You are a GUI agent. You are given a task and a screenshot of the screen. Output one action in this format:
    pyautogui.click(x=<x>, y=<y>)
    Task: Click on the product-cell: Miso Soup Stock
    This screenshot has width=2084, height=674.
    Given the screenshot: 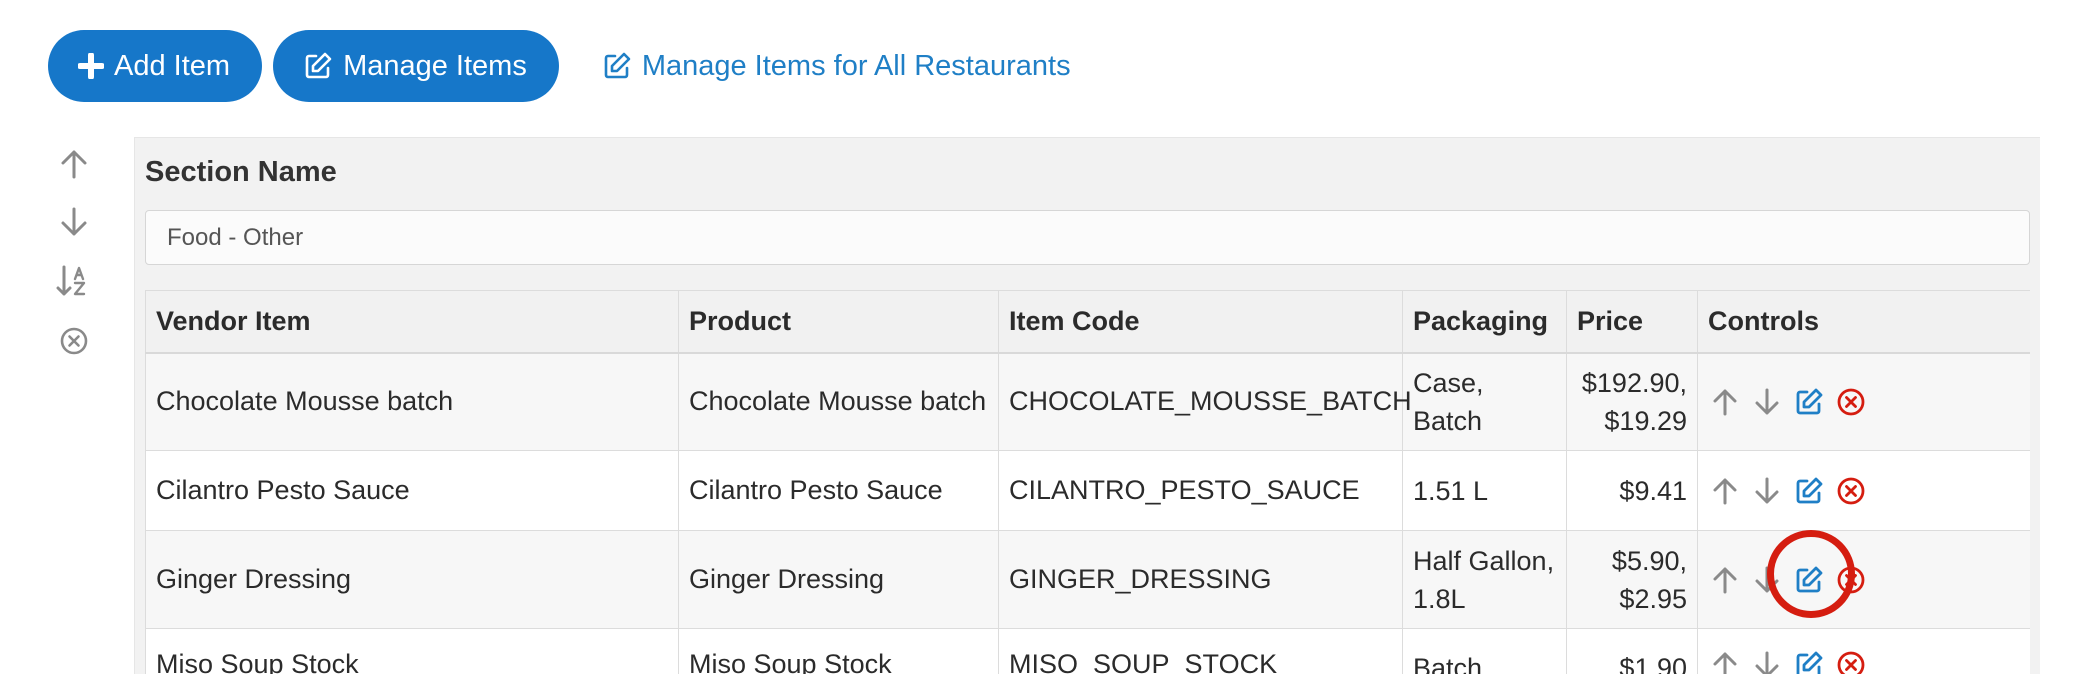 What is the action you would take?
    pyautogui.click(x=838, y=651)
    